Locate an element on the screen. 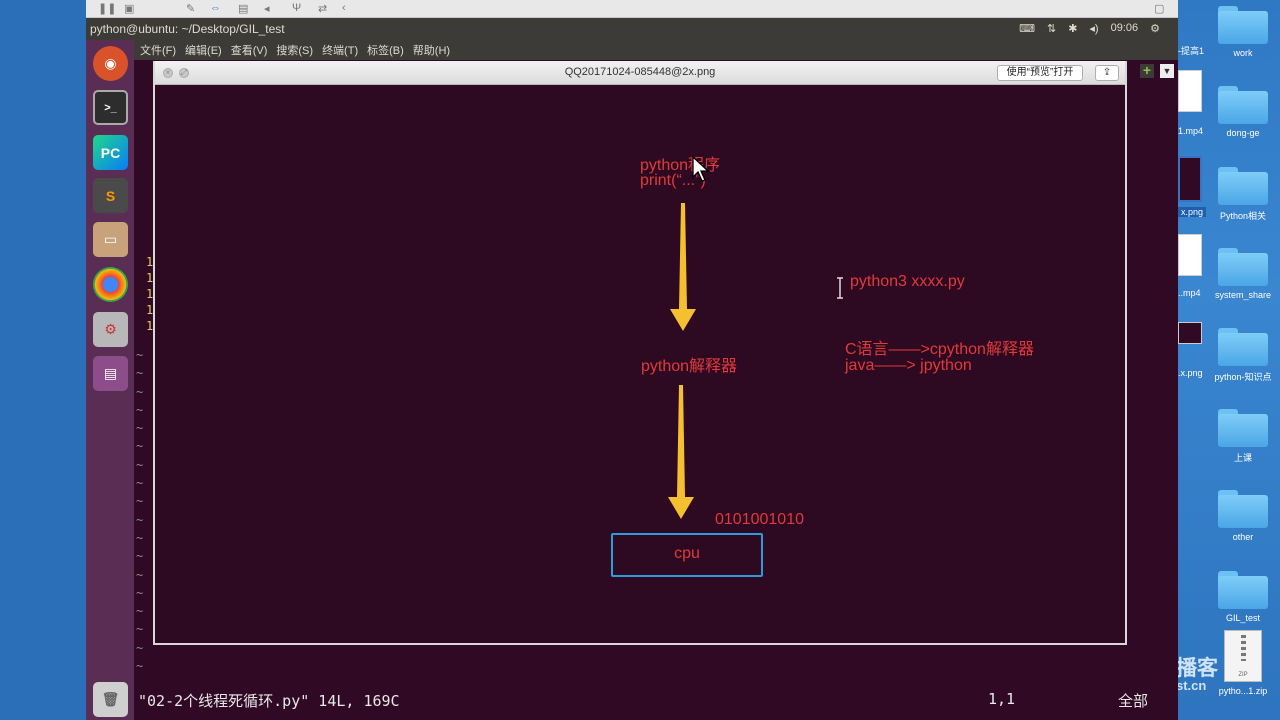 This screenshot has width=1280, height=720. folder-label: system_share is located at coordinates (1243, 295).